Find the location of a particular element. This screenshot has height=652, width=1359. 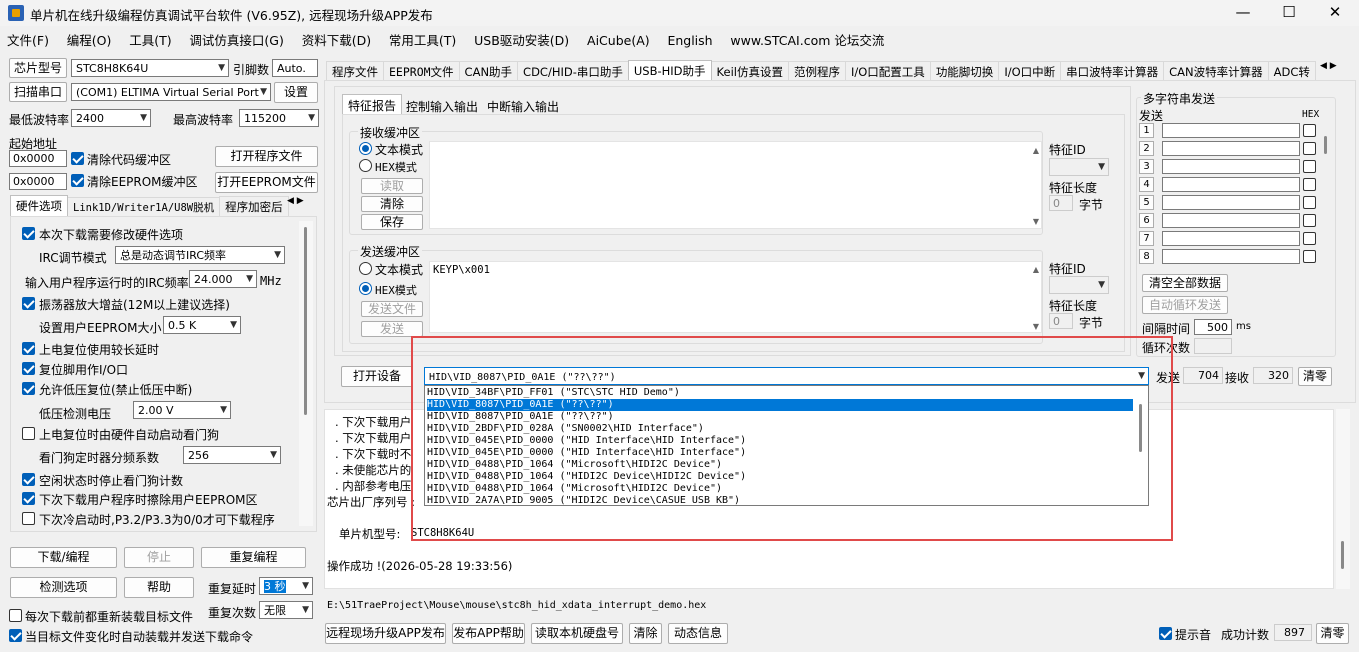

send-feature-id-select: ▼ is located at coordinates (1079, 285).